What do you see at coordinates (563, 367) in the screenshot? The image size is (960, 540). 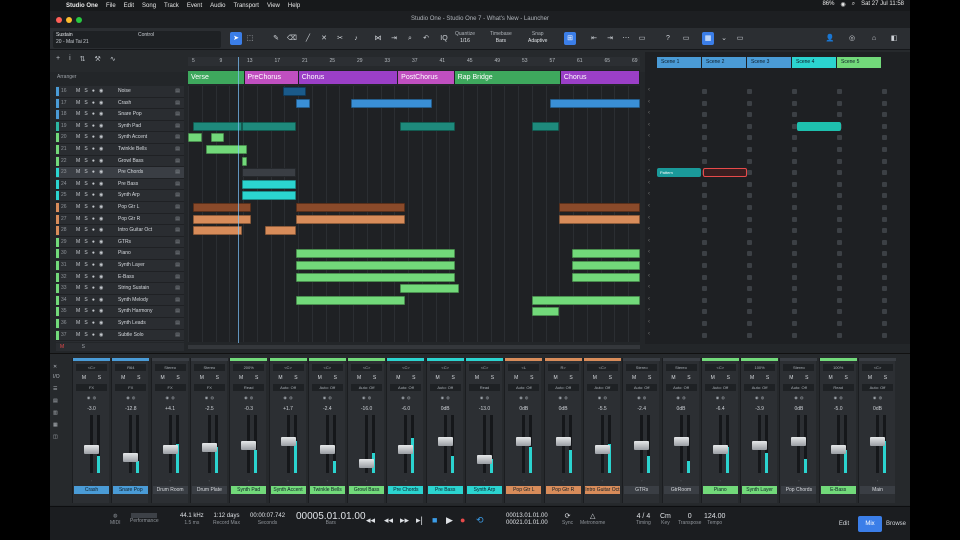 I see `channel-pan: R>` at bounding box center [563, 367].